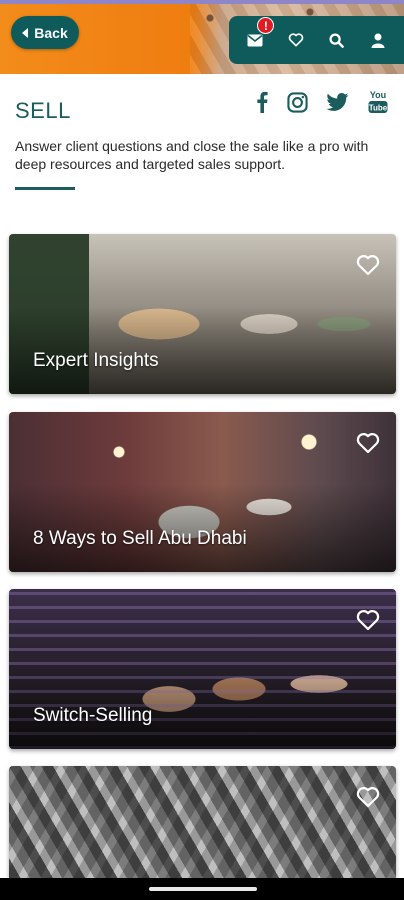  Describe the element at coordinates (255, 40) in the screenshot. I see `mail-icon` at that location.